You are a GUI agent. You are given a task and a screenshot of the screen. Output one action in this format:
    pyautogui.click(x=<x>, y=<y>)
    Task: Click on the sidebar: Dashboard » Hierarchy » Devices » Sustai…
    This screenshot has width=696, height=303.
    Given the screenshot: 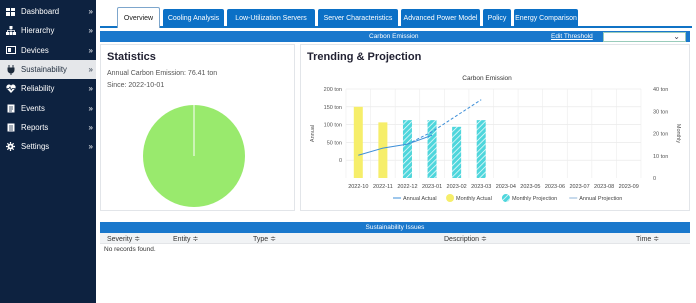 What is the action you would take?
    pyautogui.click(x=48, y=151)
    